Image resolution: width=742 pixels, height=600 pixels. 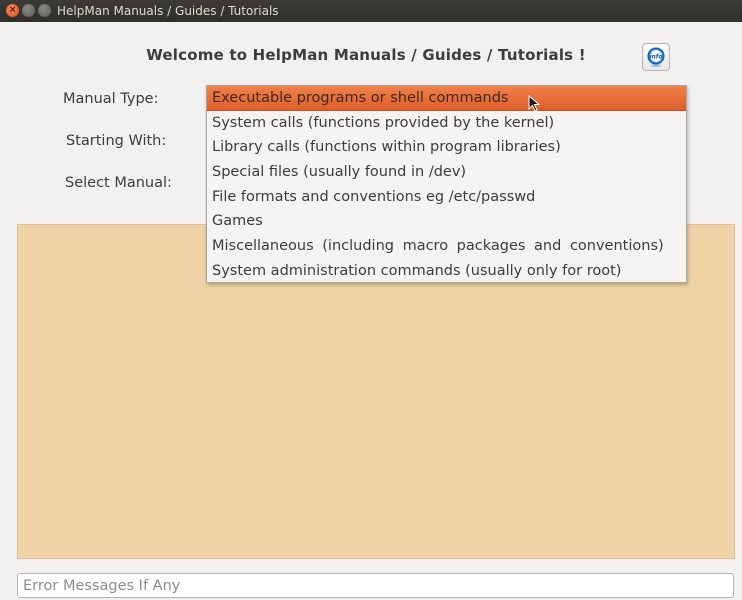 I want to click on error-messages-field, so click(x=375, y=585).